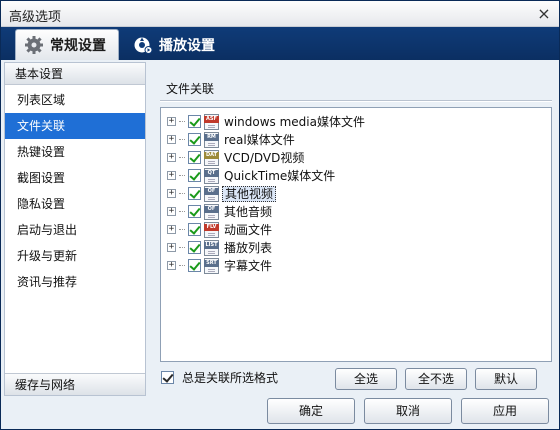 Image resolution: width=560 pixels, height=430 pixels. What do you see at coordinates (230, 378) in the screenshot?
I see `always-associate-label: 总是关联所选格式` at bounding box center [230, 378].